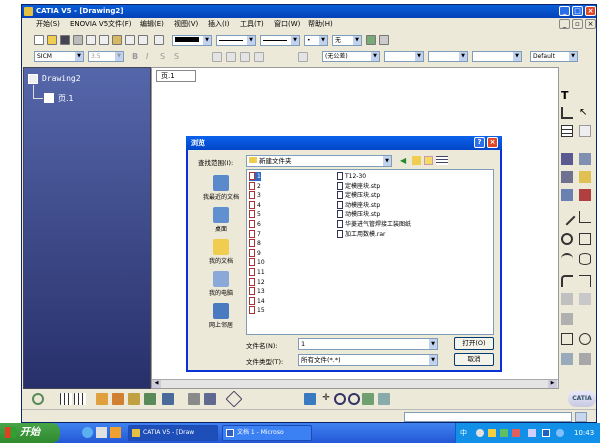 The height and width of the screenshot is (443, 600). I want to click on undo-icon, so click(130, 40).